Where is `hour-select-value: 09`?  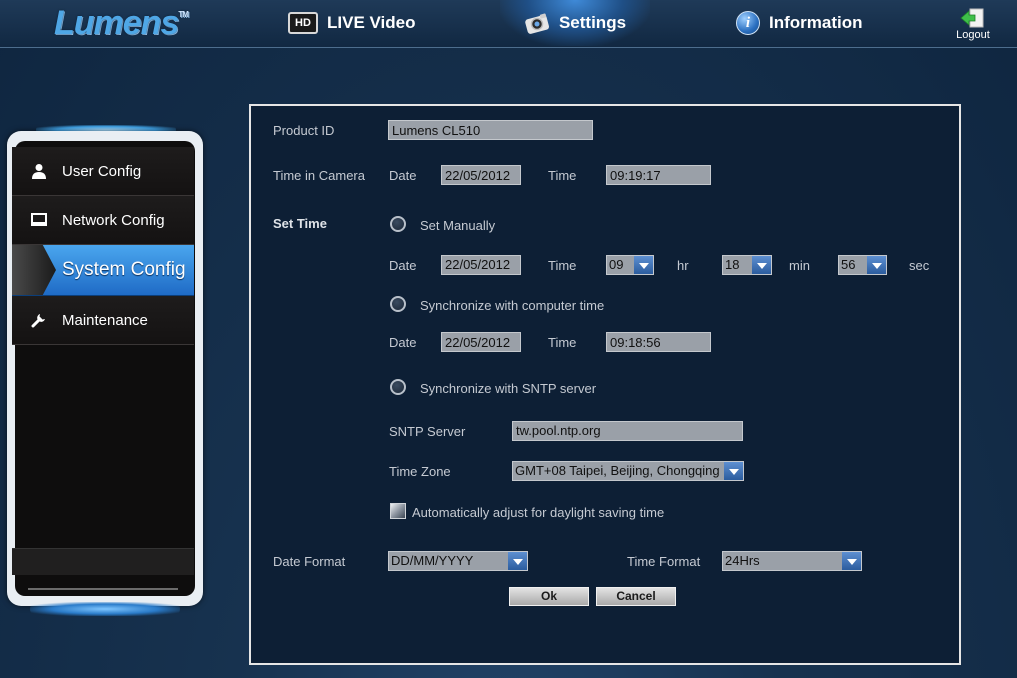
hour-select-value: 09 is located at coordinates (616, 264).